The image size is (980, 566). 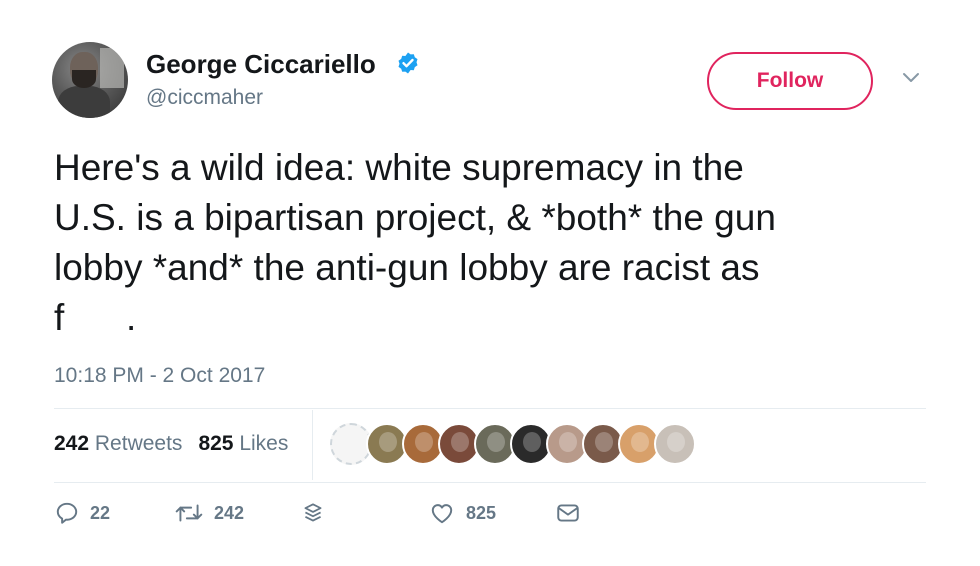 I want to click on layers-button, so click(x=313, y=513).